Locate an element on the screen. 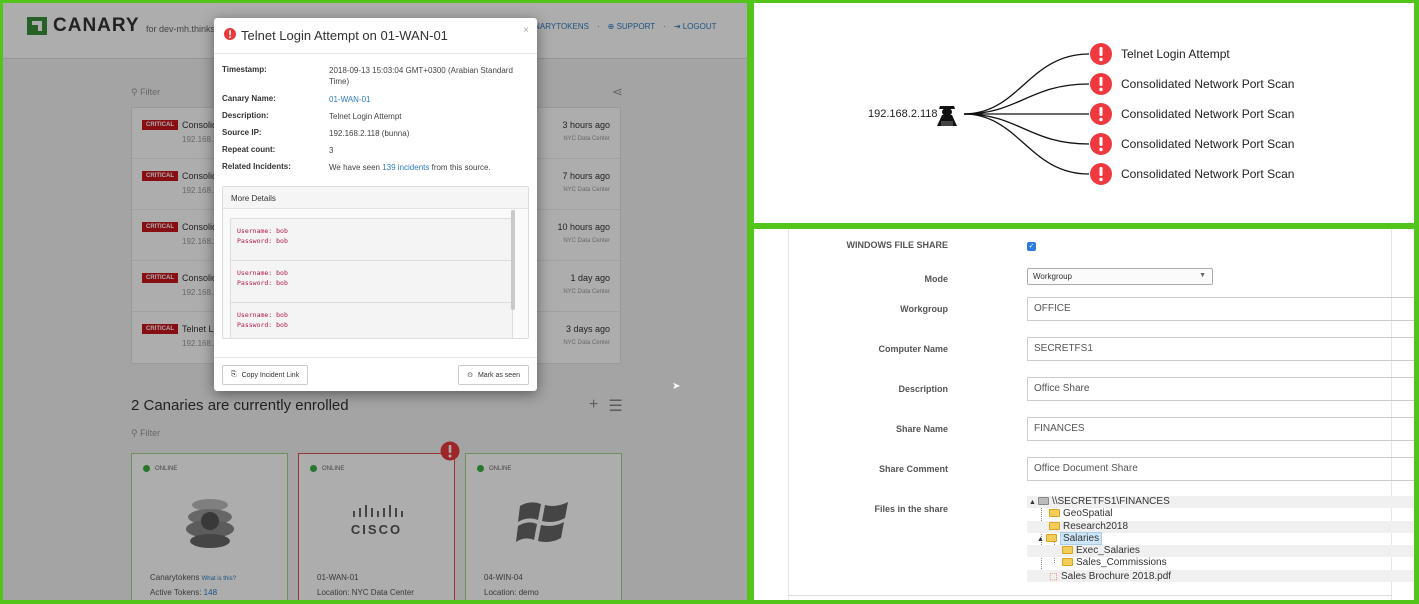  canary-card-04-win-04: ONLINE 04-WIN-04 Location: demo is located at coordinates (543, 526).